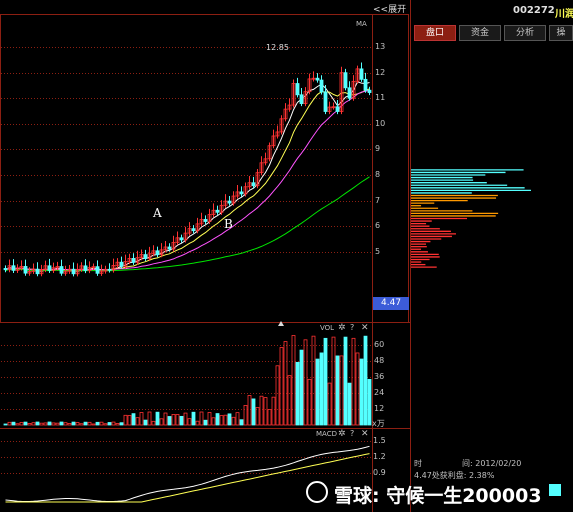 Image resolution: width=573 pixels, height=512 pixels. I want to click on price-axis-label: 11, so click(380, 98).